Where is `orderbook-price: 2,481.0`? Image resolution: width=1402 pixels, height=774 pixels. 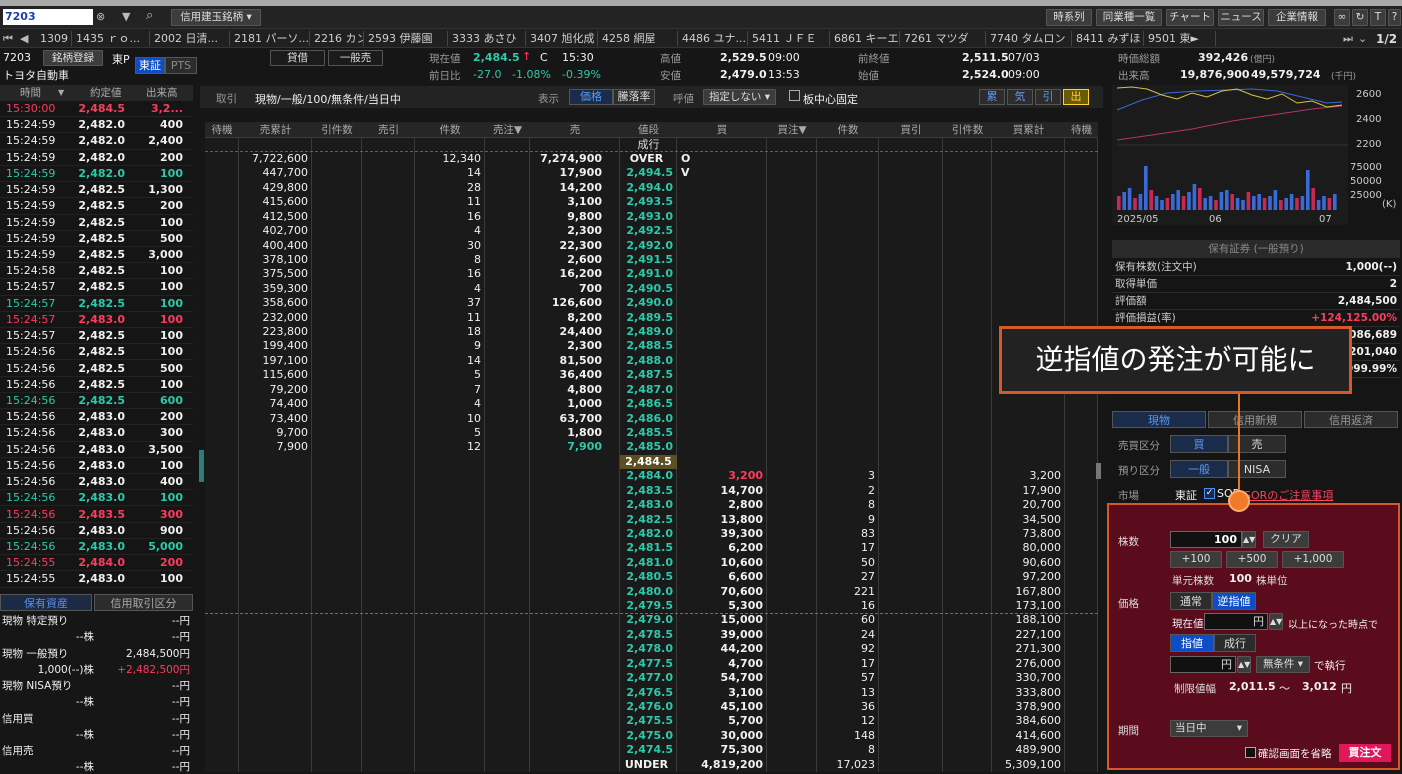 orderbook-price: 2,481.0 is located at coordinates (646, 563).